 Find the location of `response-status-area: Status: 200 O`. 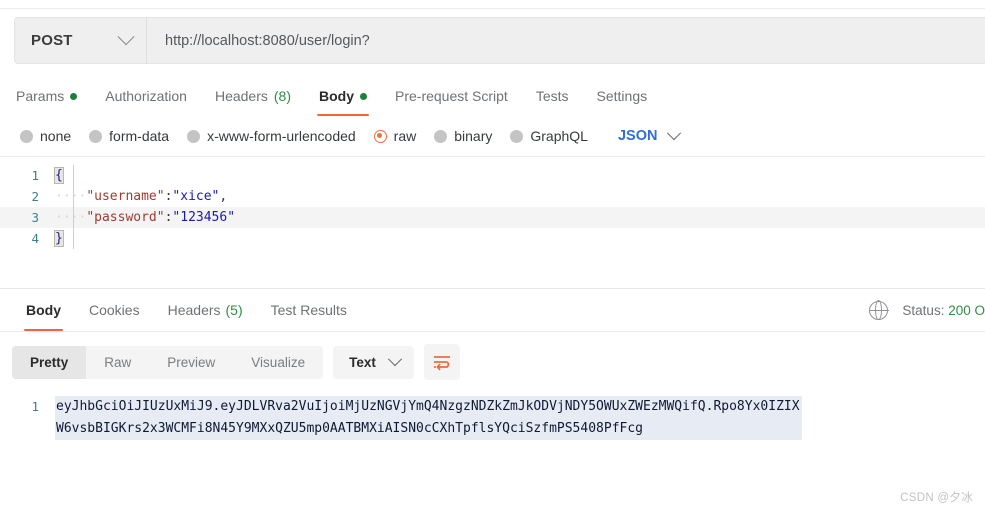

response-status-area: Status: 200 O is located at coordinates (927, 310).